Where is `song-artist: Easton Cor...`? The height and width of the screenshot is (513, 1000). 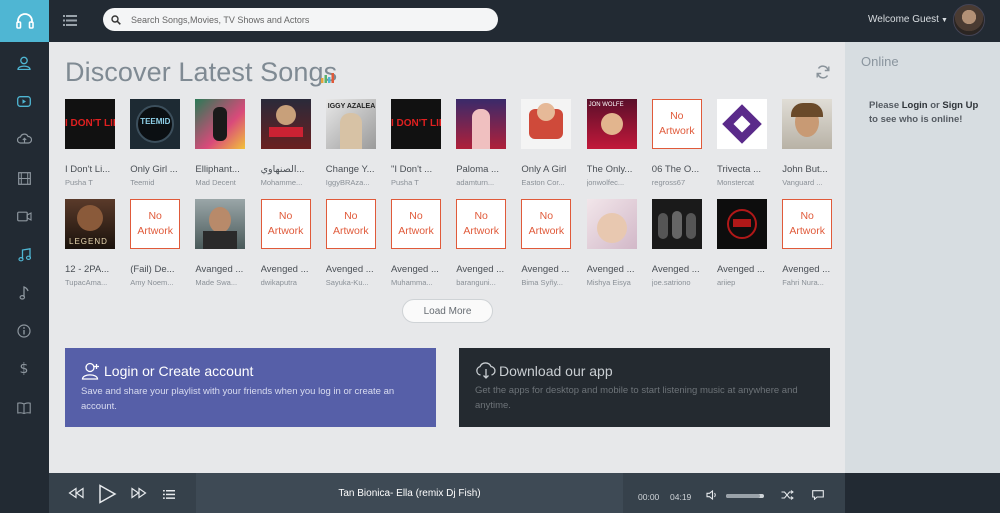
song-artist: Easton Cor... is located at coordinates (552, 182).